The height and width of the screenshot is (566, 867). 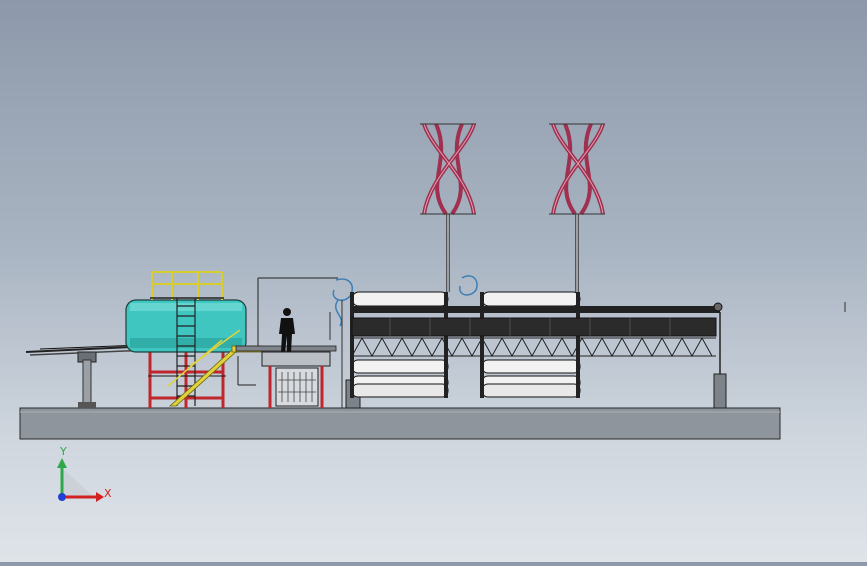 I want to click on coordinate-triad: Y X, so click(x=84, y=473).